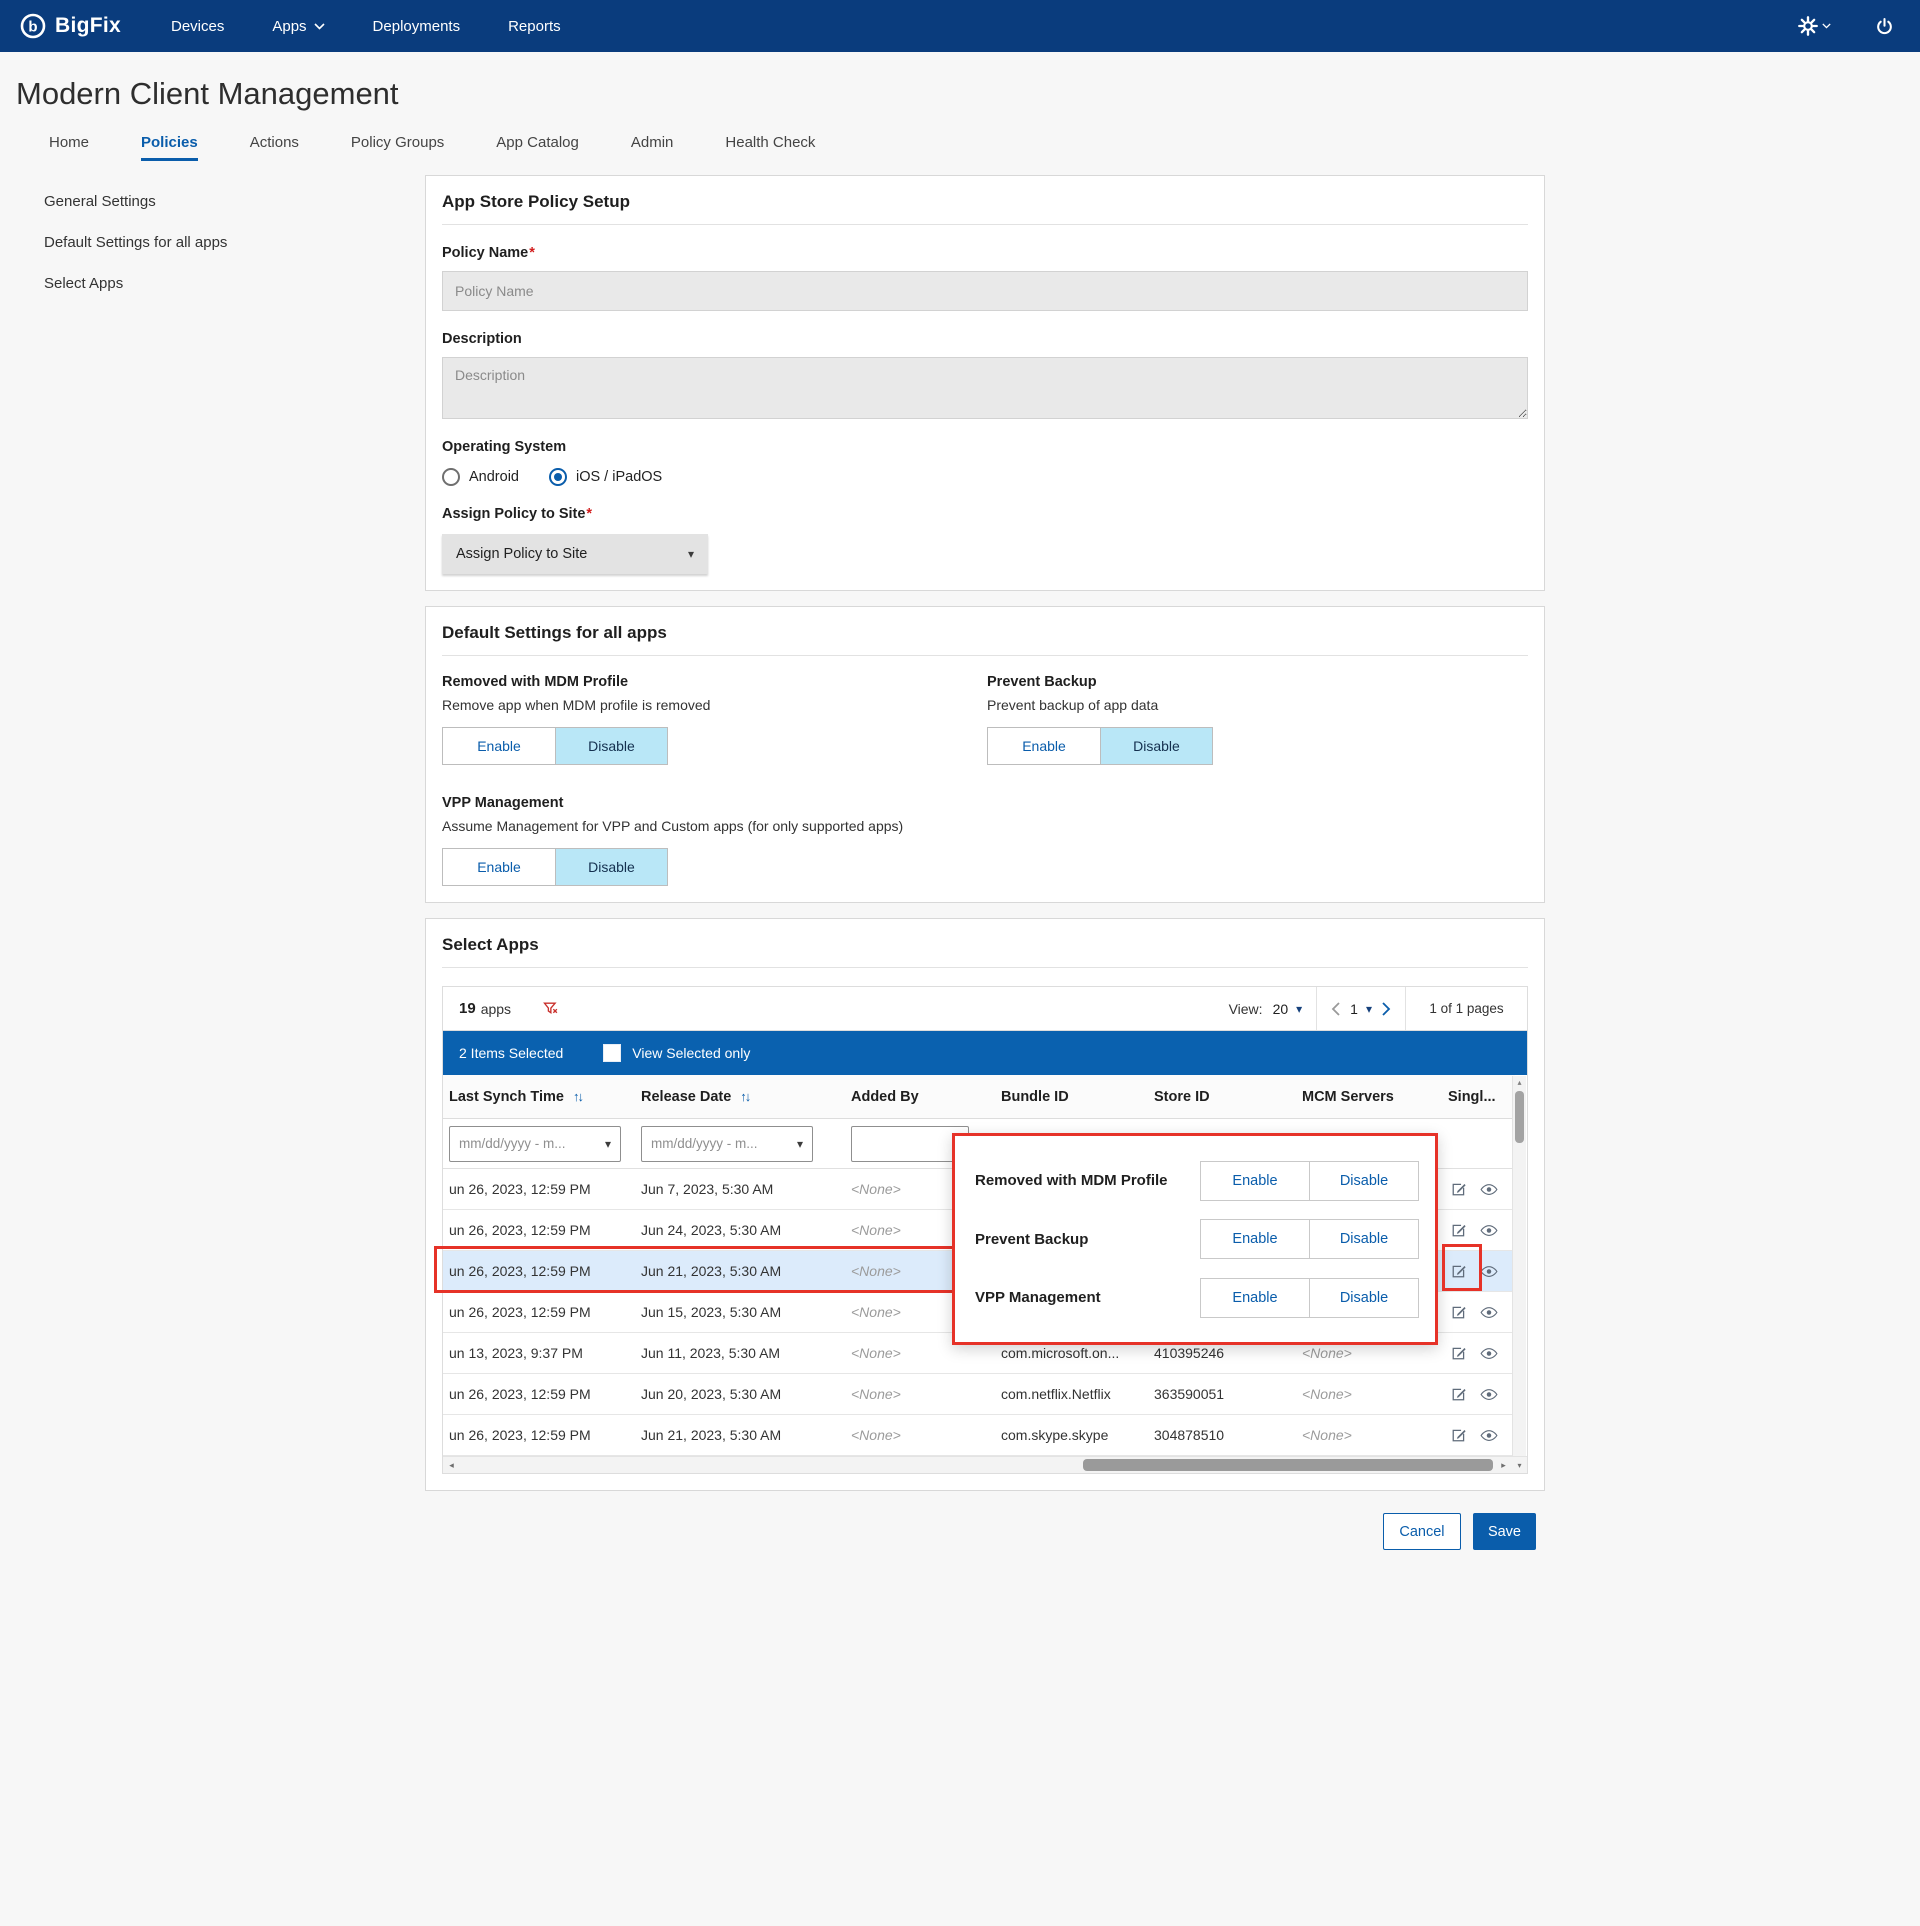 This screenshot has width=1920, height=1926. What do you see at coordinates (1197, 1297) in the screenshot?
I see `popover-vpp-management: VPP Management Enable Disable` at bounding box center [1197, 1297].